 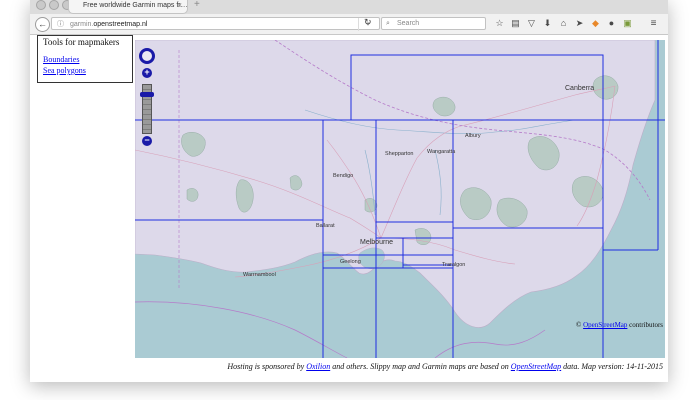 What do you see at coordinates (343, 176) in the screenshot?
I see `city-bendigo: Bendigo` at bounding box center [343, 176].